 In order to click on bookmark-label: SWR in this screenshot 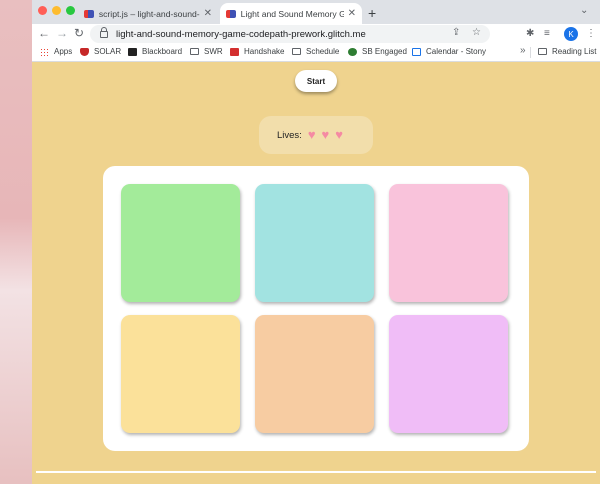, I will do `click(213, 51)`.